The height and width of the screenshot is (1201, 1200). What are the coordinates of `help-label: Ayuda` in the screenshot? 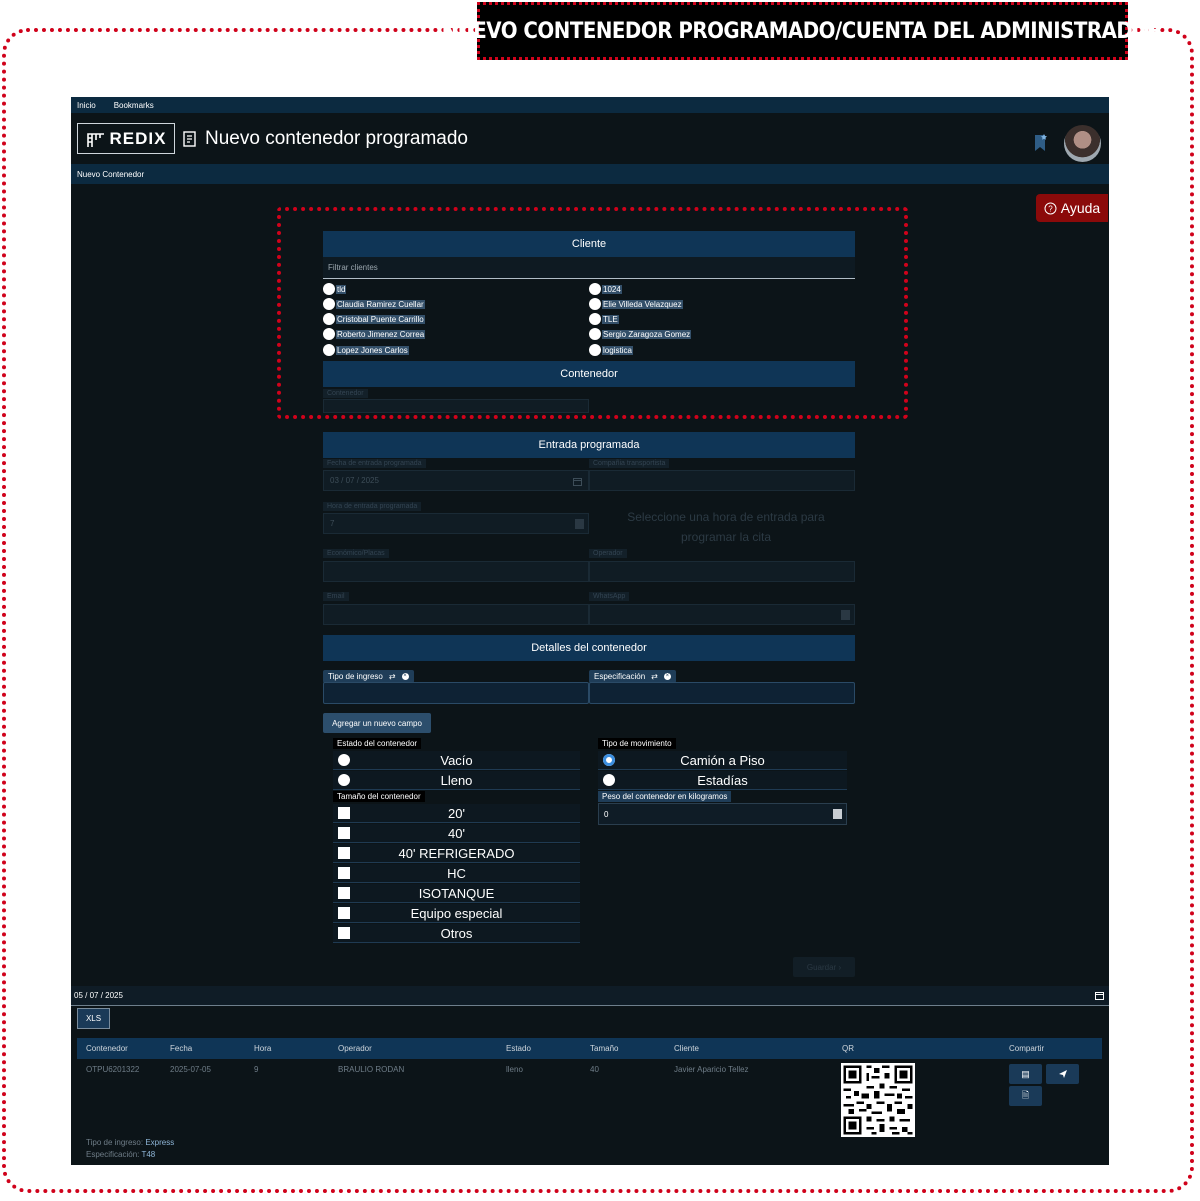 It's located at (1080, 208).